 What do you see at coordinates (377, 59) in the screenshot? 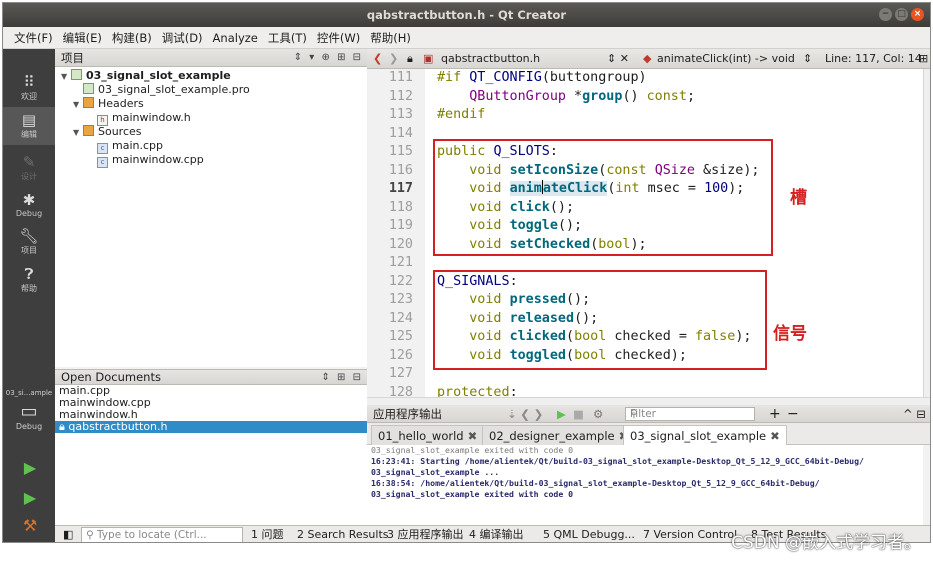
I see `back-arrow-icon: ❮` at bounding box center [377, 59].